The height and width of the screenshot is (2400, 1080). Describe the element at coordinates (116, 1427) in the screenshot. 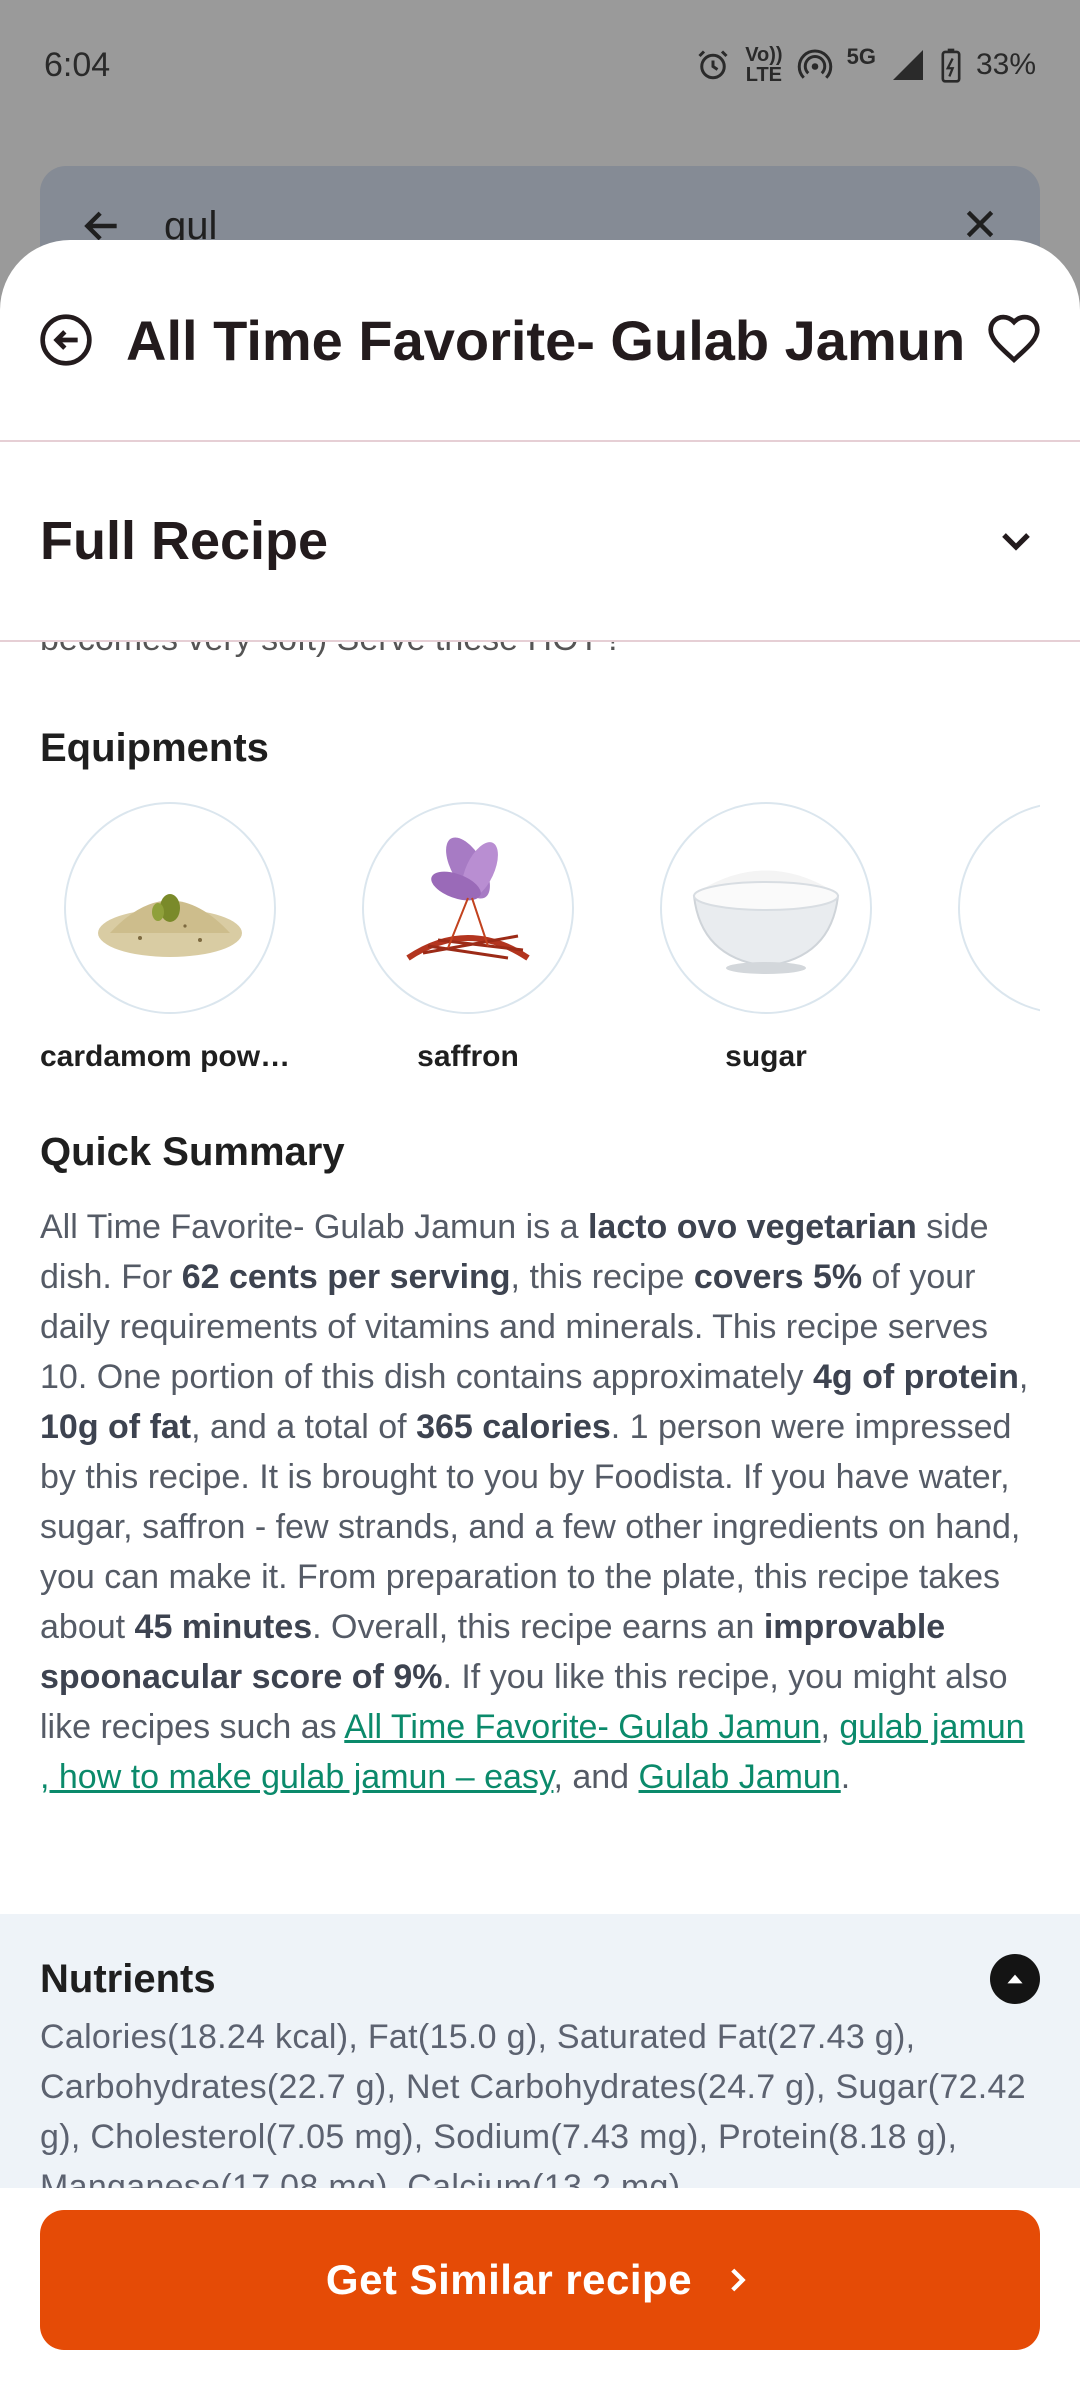

I see `summary-bold: 10g of fat` at that location.